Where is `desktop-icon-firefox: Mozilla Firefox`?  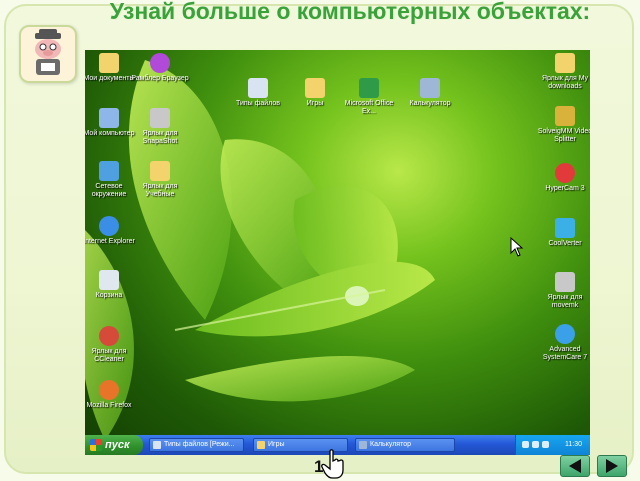 desktop-icon-firefox: Mozilla Firefox is located at coordinates (112, 395).